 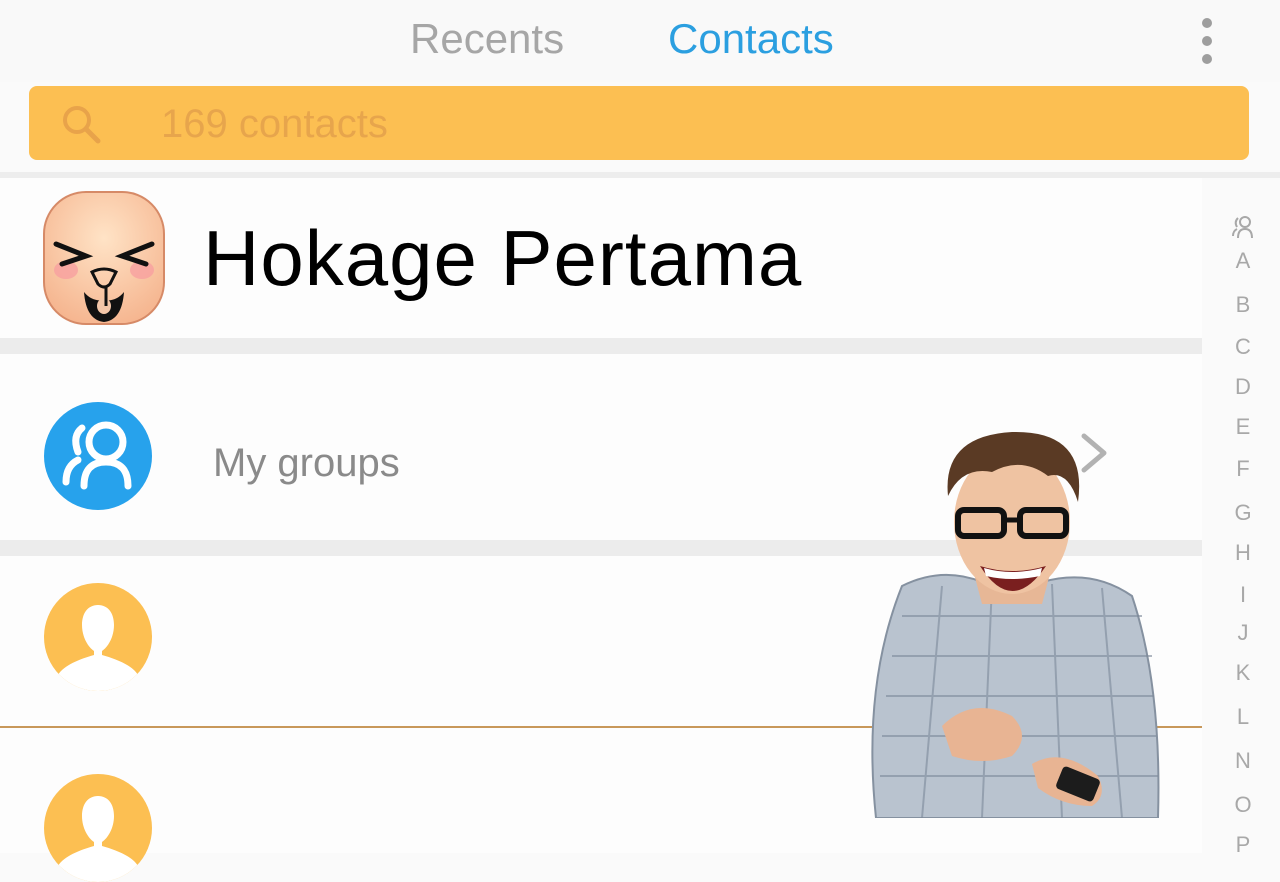 I want to click on index-letter: F, so click(x=1243, y=469).